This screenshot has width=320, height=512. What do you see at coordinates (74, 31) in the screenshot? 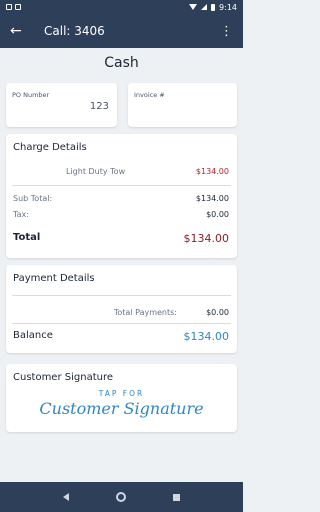
I see `app-bar-title: Call: 3406` at bounding box center [74, 31].